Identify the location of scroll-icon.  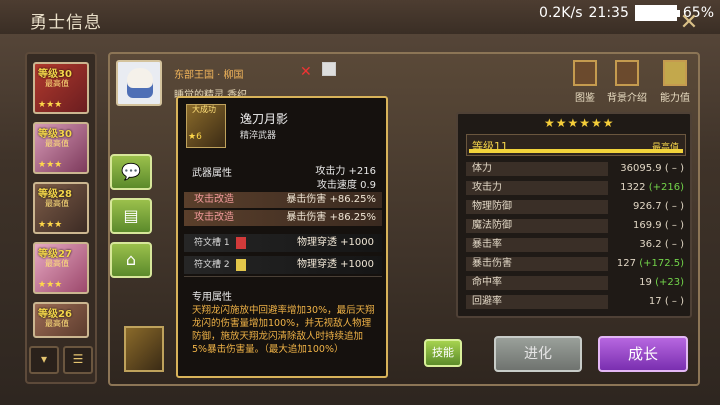
(627, 73).